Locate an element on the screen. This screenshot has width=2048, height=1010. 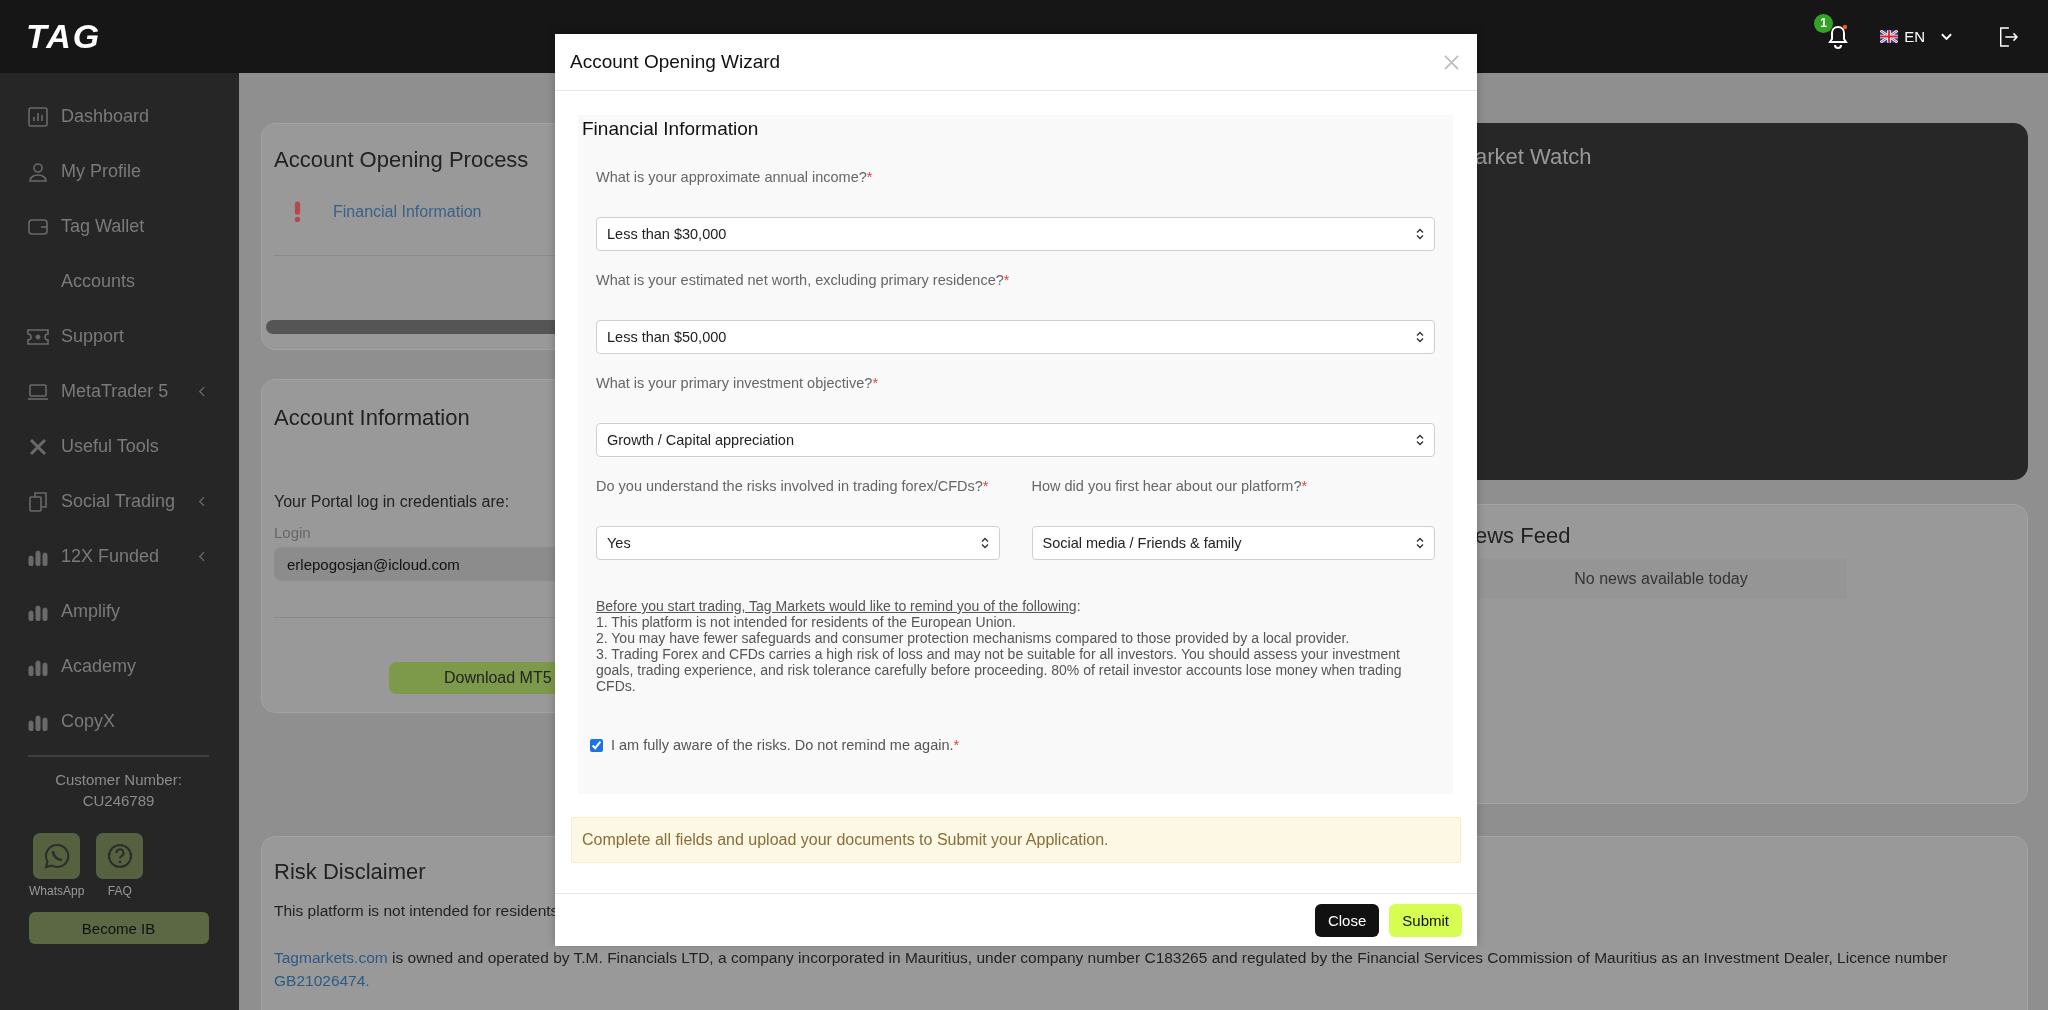
nav-item: MetaTrader 5 is located at coordinates (119, 391).